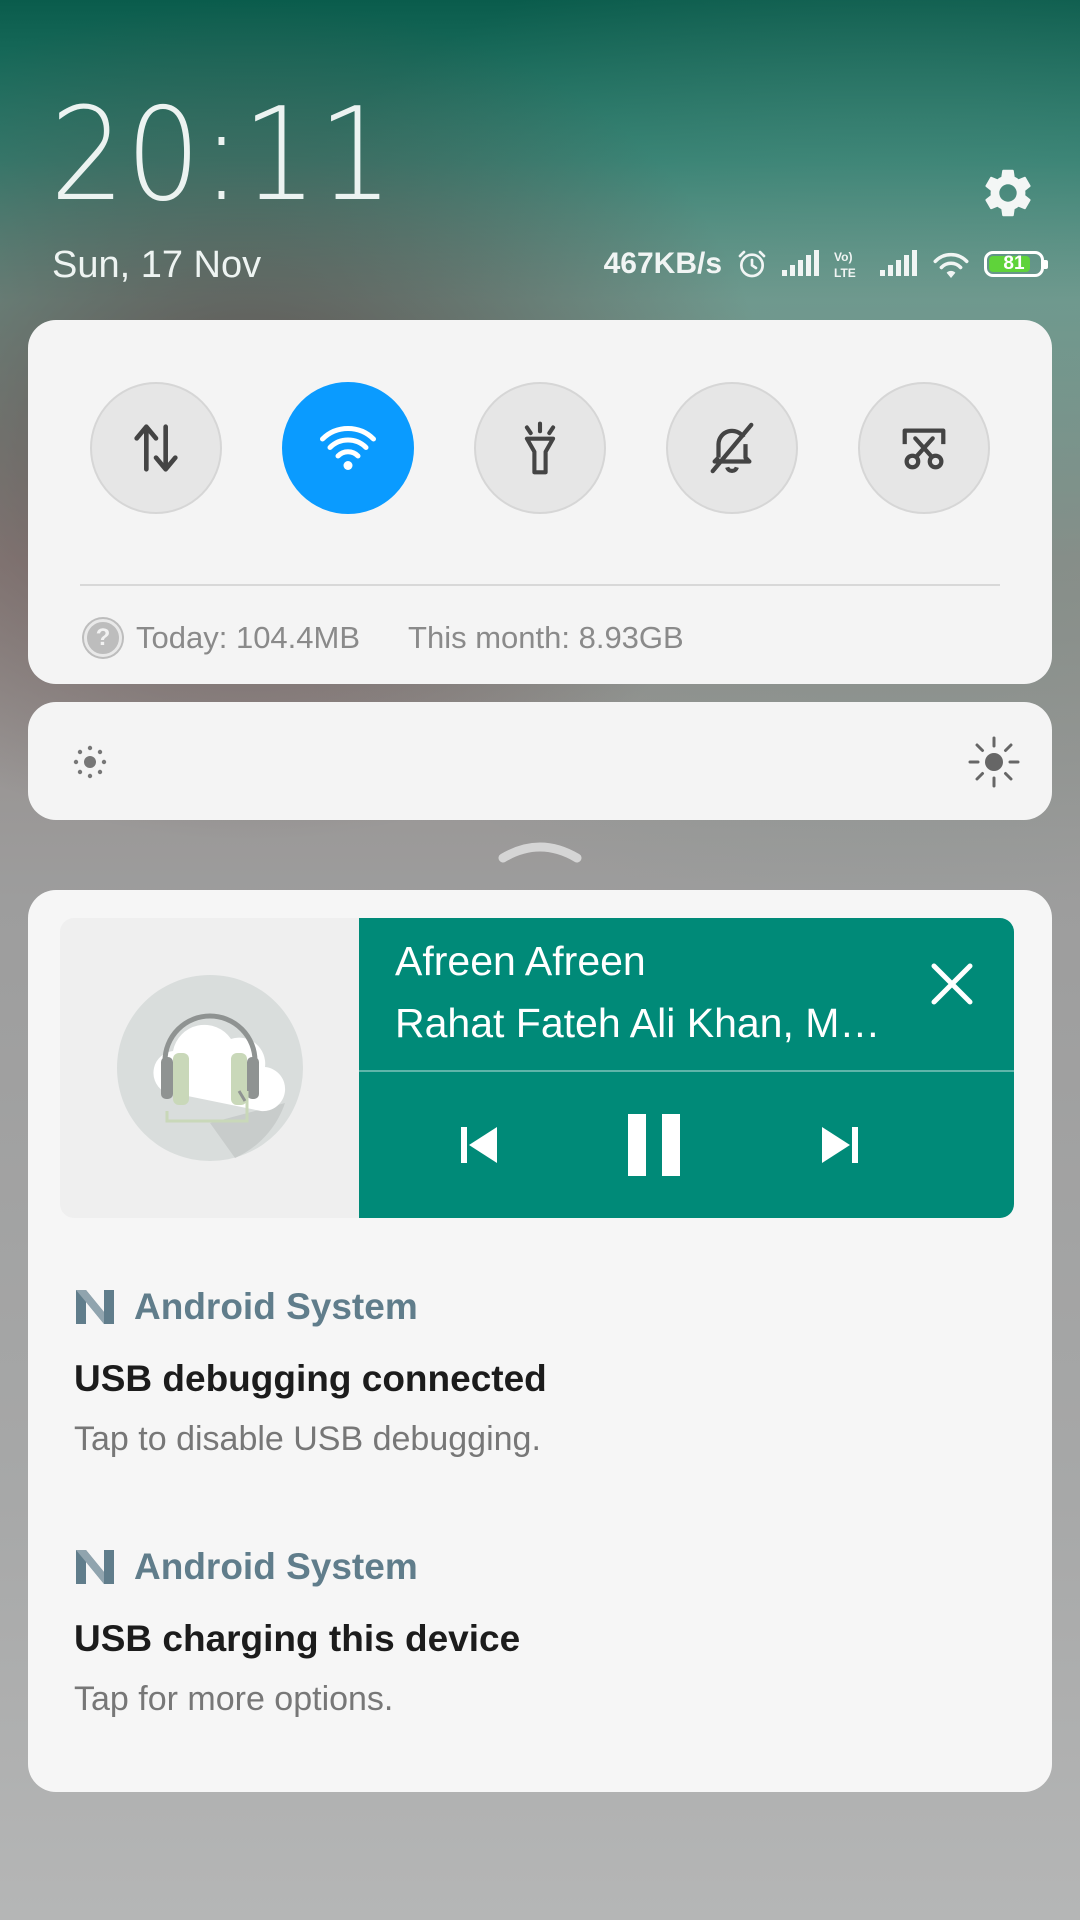 This screenshot has height=1920, width=1080. What do you see at coordinates (156, 265) in the screenshot?
I see `date-label: Sun, 17 Nov` at bounding box center [156, 265].